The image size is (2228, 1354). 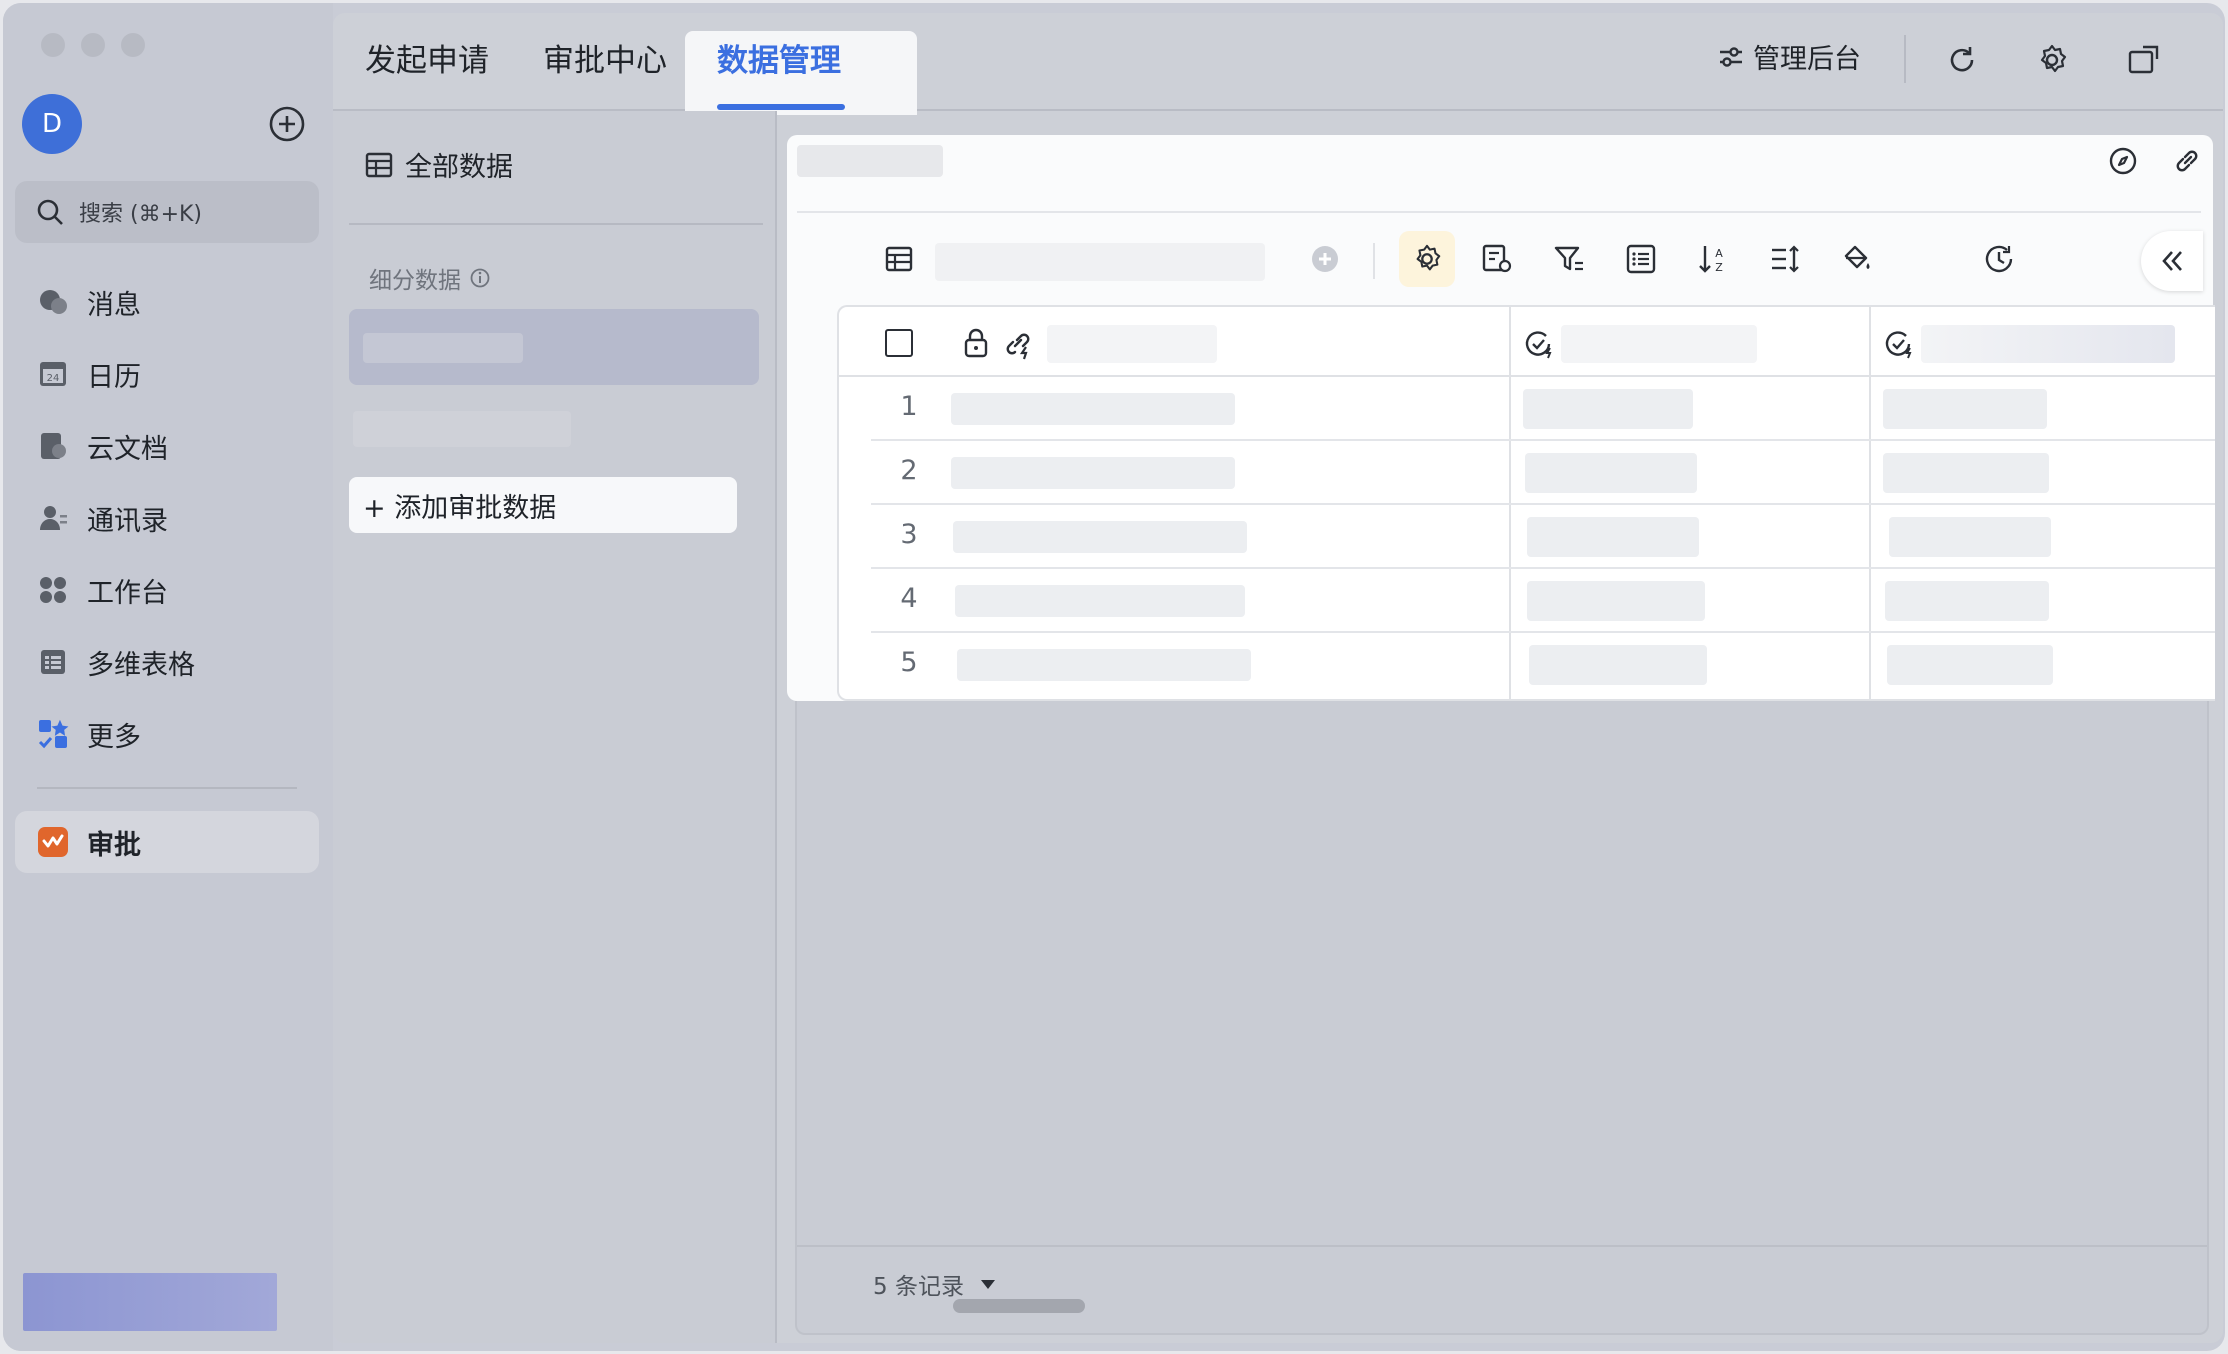 What do you see at coordinates (1569, 259) in the screenshot?
I see `filter-icon` at bounding box center [1569, 259].